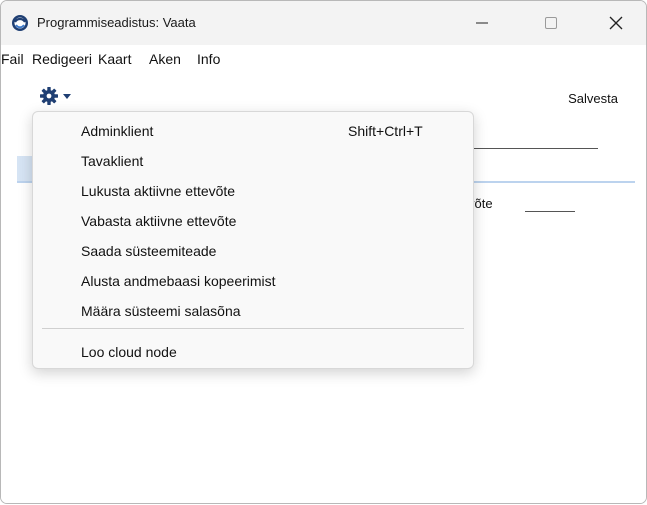 Image resolution: width=647 pixels, height=505 pixels. I want to click on menu-item-maara-salasona: Määra süsteemi salasõna, so click(253, 310).